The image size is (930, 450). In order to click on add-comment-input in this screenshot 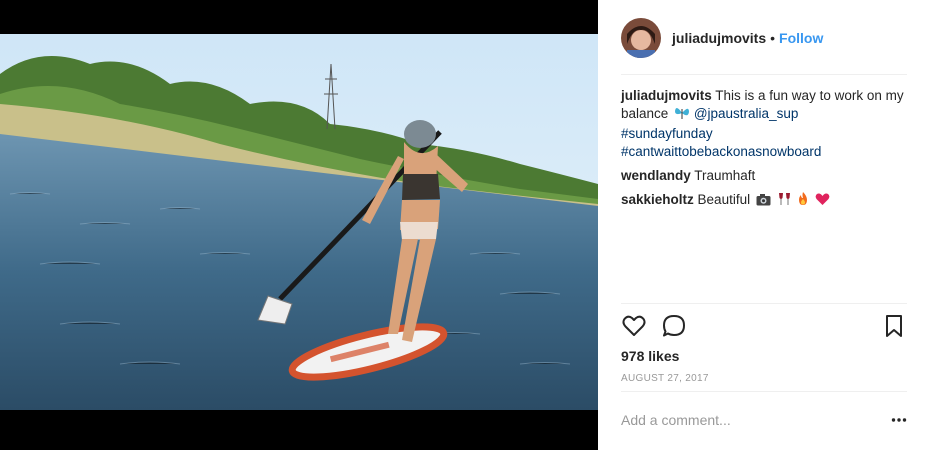, I will do `click(751, 420)`.